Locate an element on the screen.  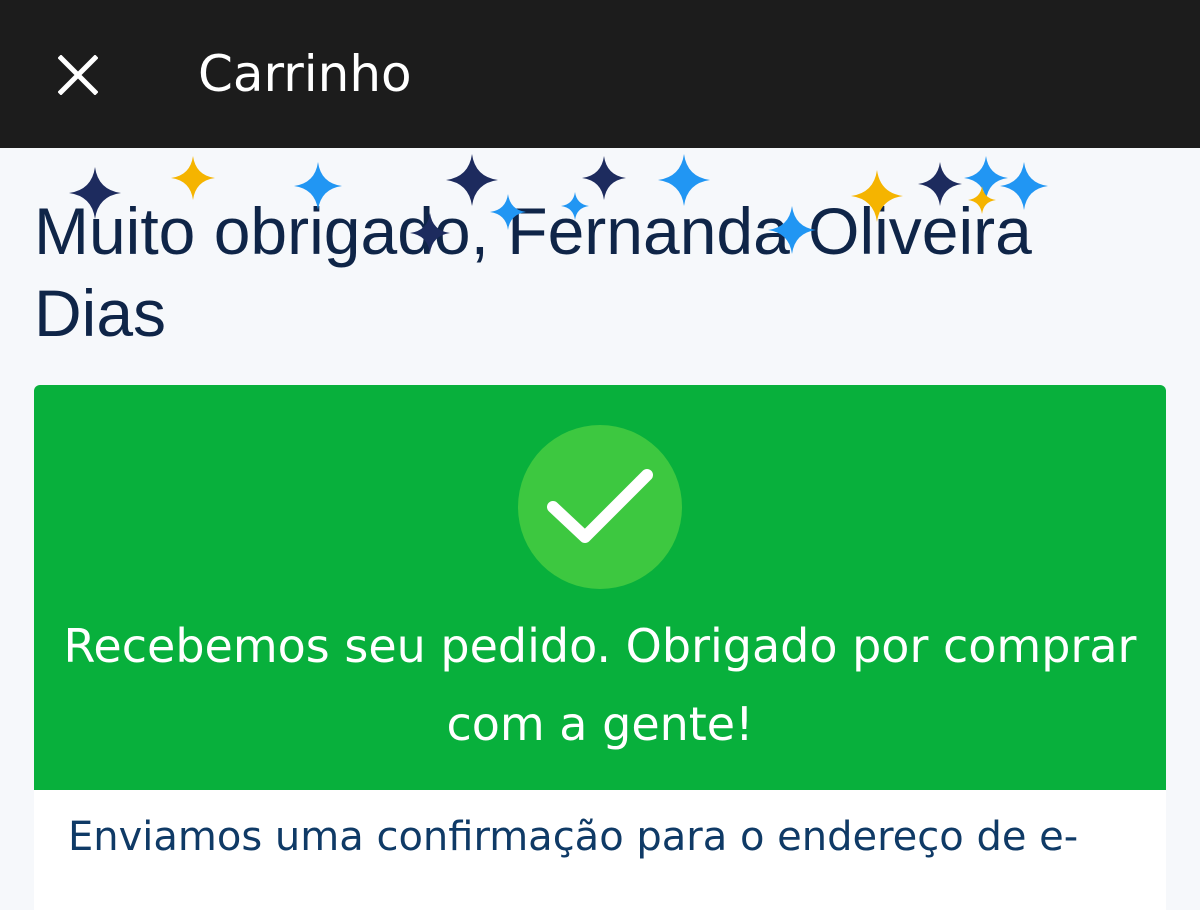
close-button is located at coordinates (78, 75).